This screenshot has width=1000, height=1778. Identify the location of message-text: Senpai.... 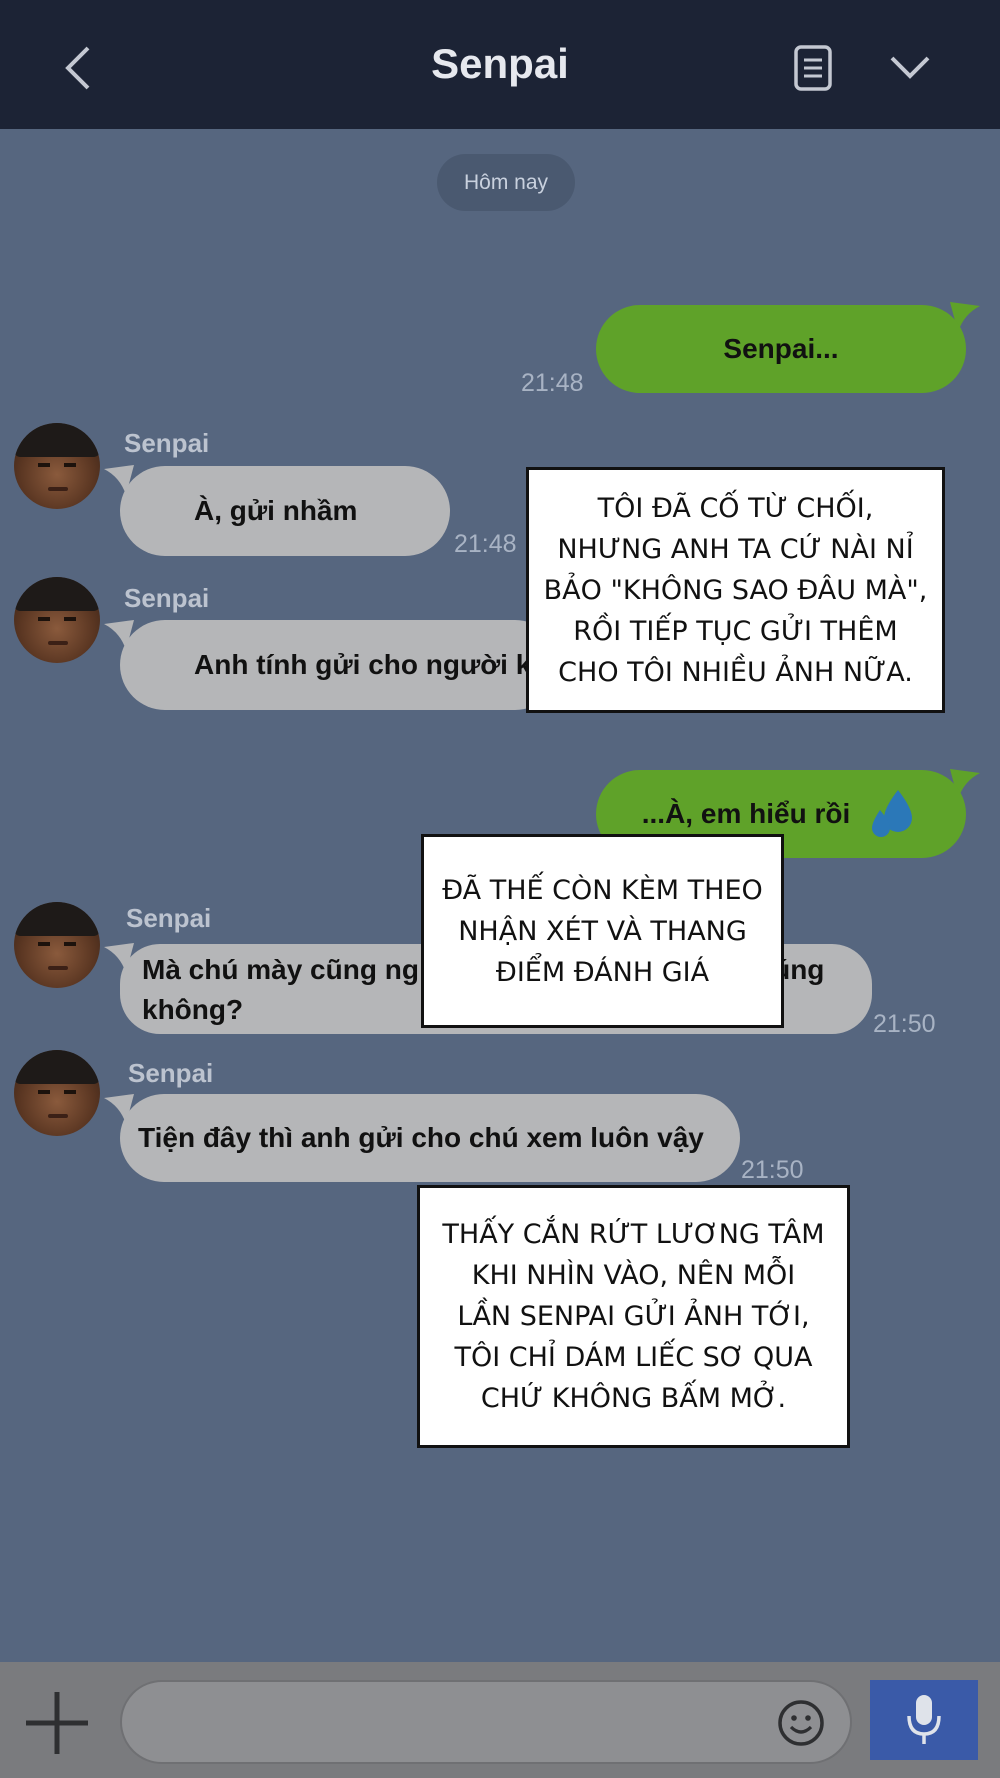
(781, 348).